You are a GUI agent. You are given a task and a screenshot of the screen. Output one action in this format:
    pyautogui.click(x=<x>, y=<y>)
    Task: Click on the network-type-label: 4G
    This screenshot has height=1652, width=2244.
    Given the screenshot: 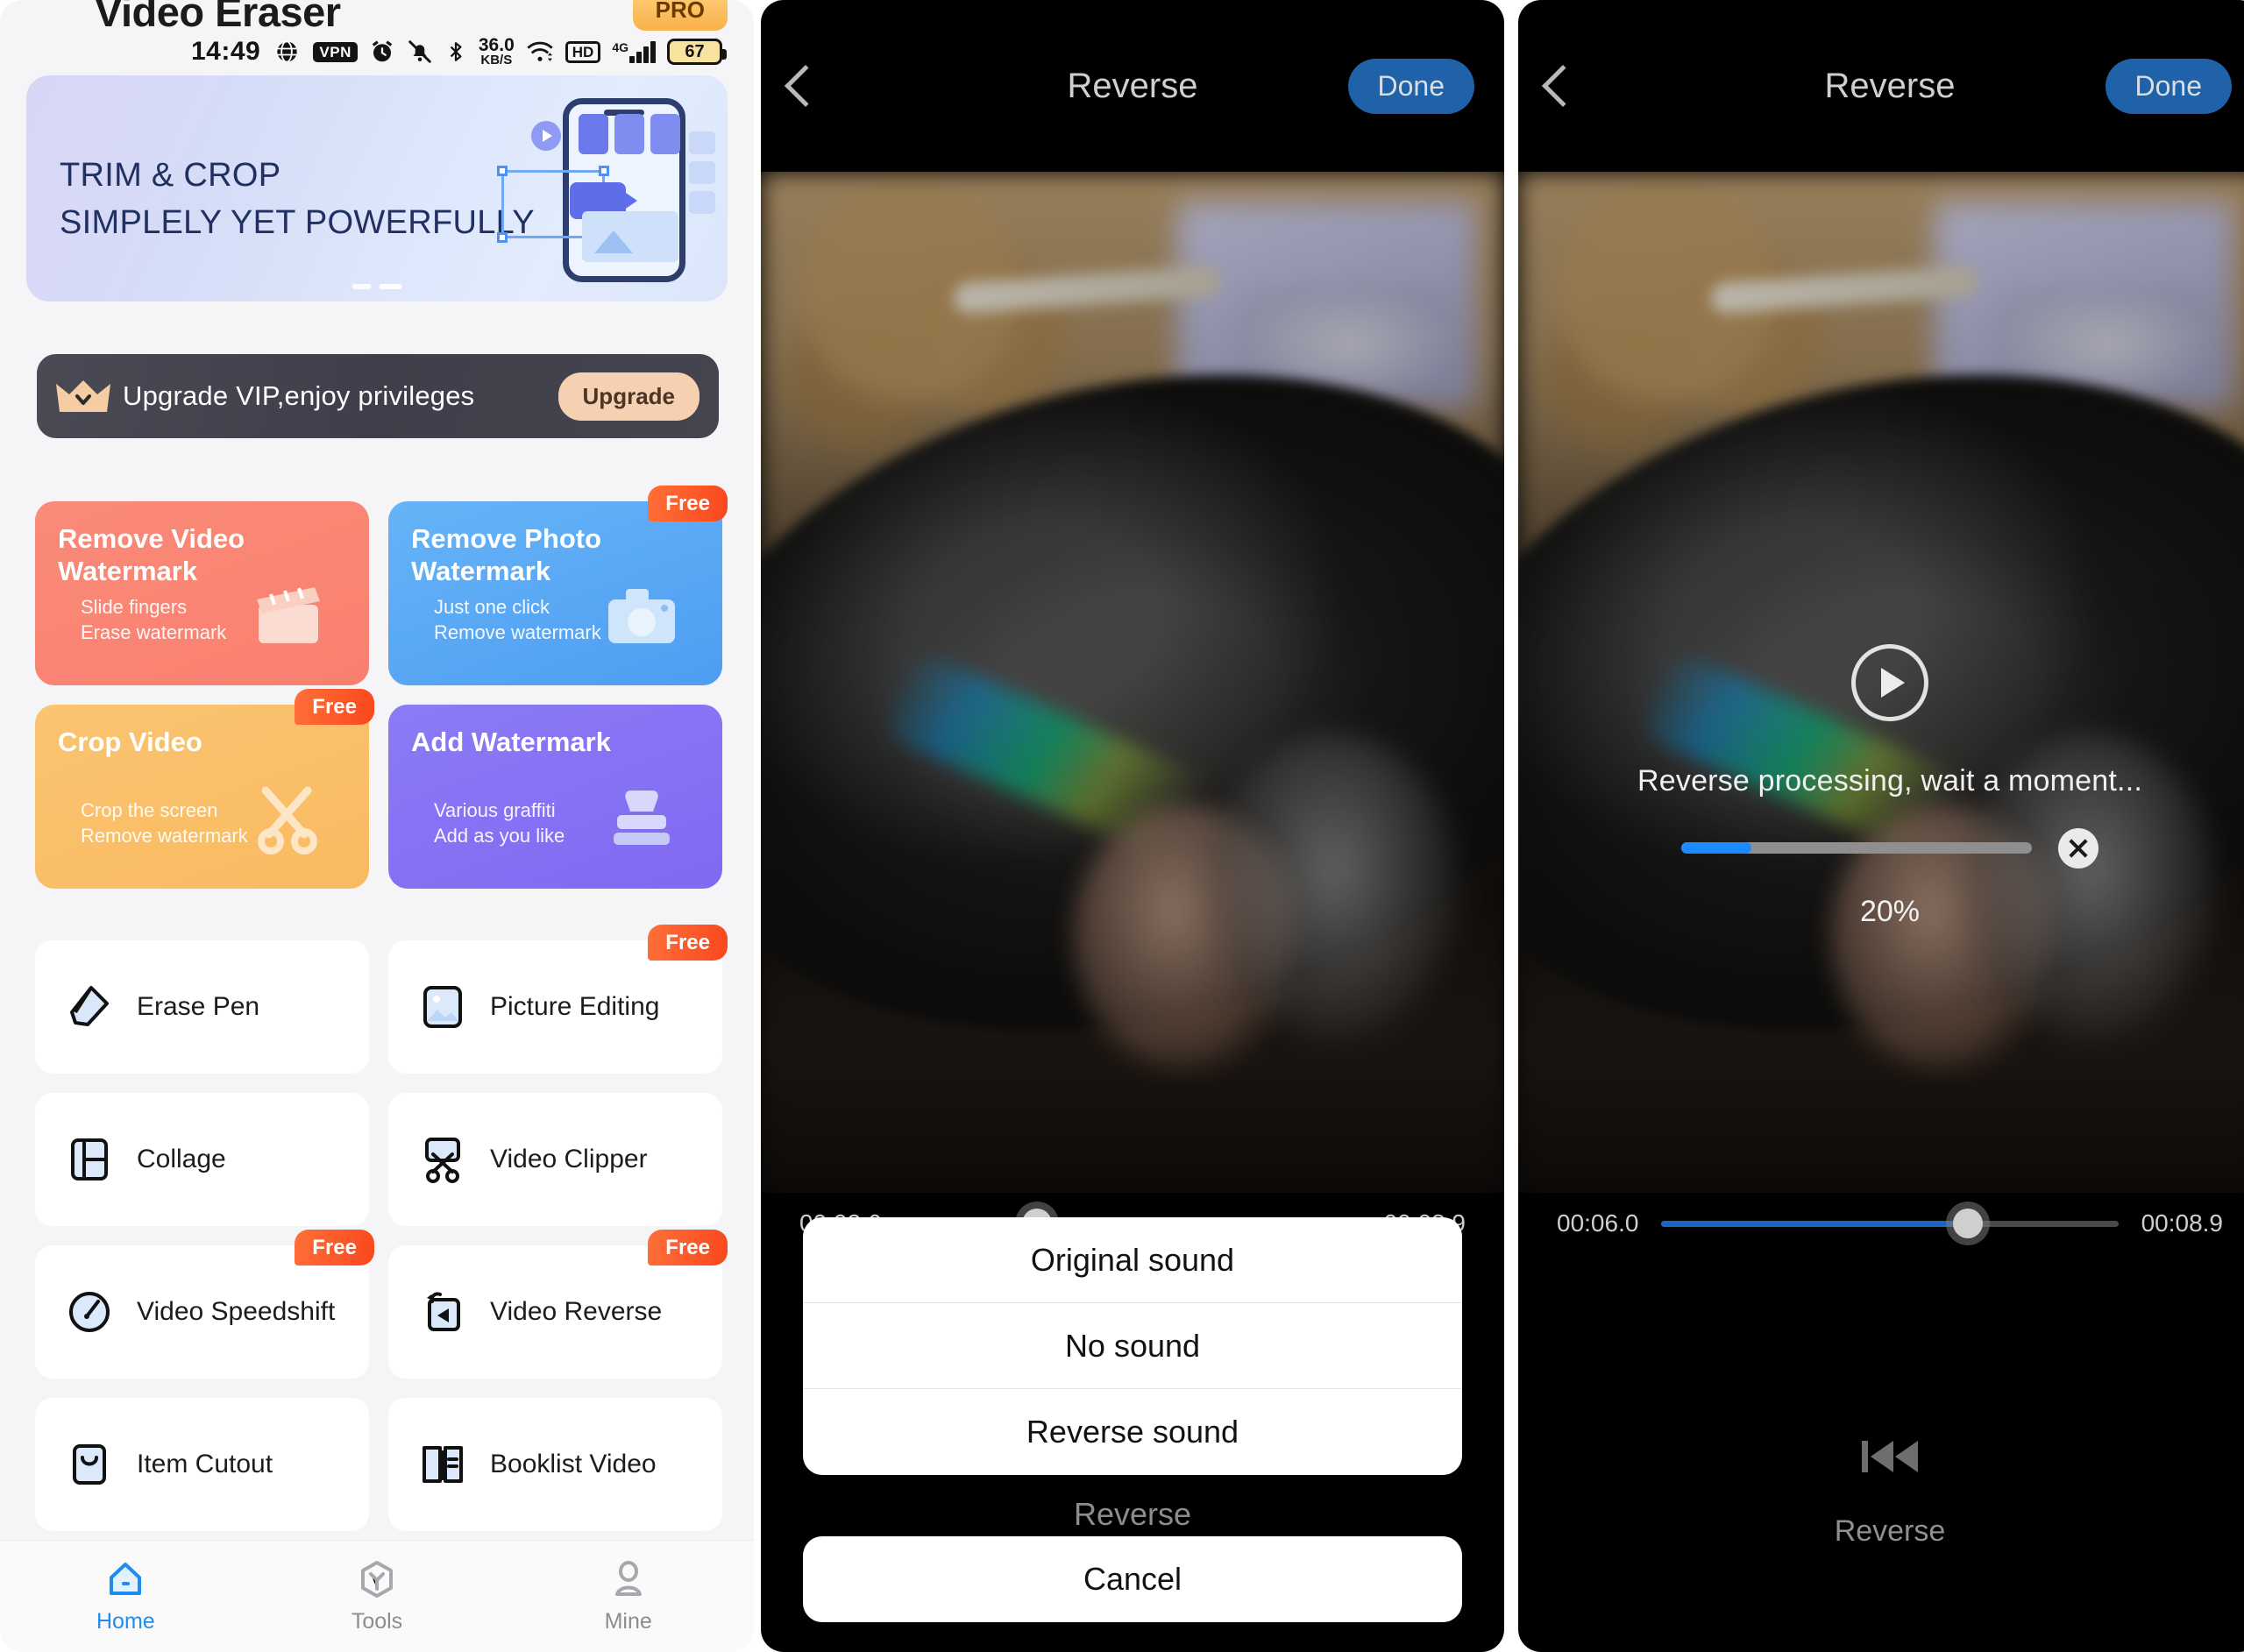 What is the action you would take?
    pyautogui.click(x=620, y=47)
    